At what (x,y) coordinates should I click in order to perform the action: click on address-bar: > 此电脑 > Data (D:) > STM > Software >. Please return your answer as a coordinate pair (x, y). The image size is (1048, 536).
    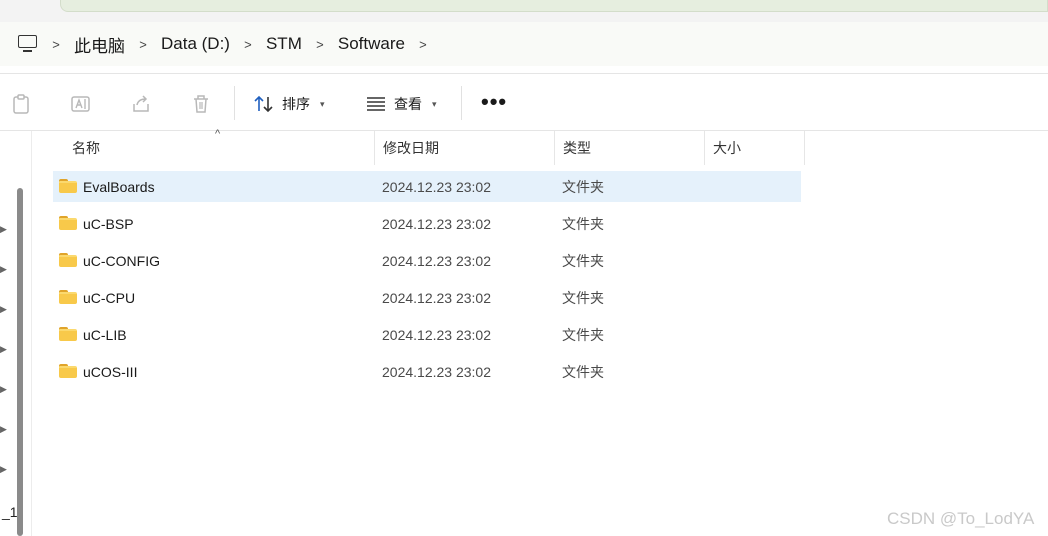
    Looking at the image, I should click on (524, 44).